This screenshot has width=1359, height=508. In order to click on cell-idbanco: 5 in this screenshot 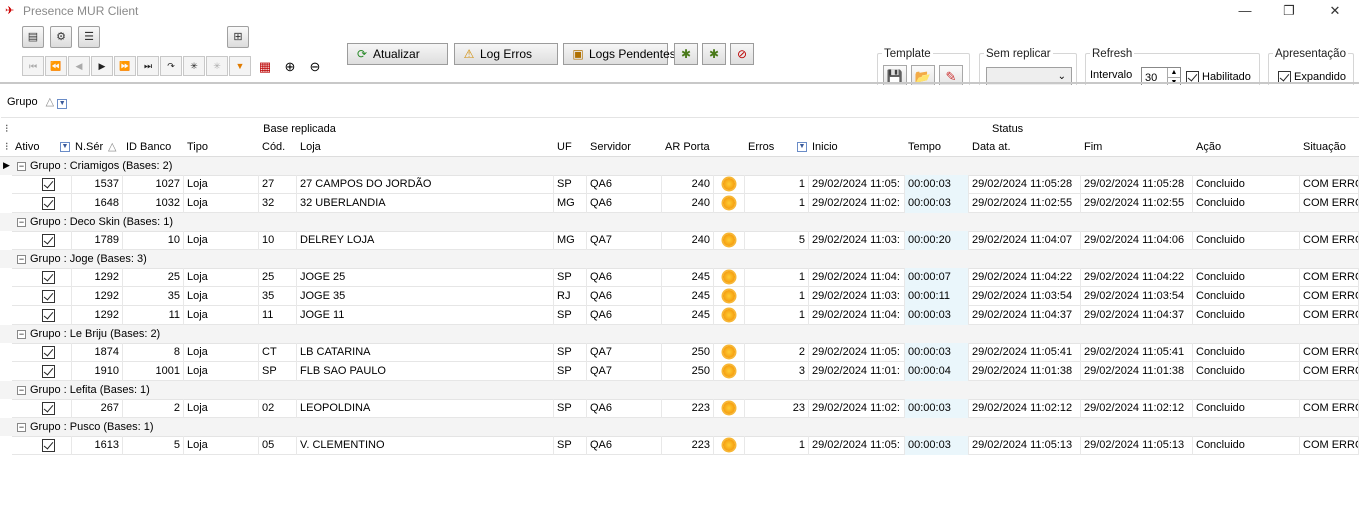, I will do `click(153, 445)`.